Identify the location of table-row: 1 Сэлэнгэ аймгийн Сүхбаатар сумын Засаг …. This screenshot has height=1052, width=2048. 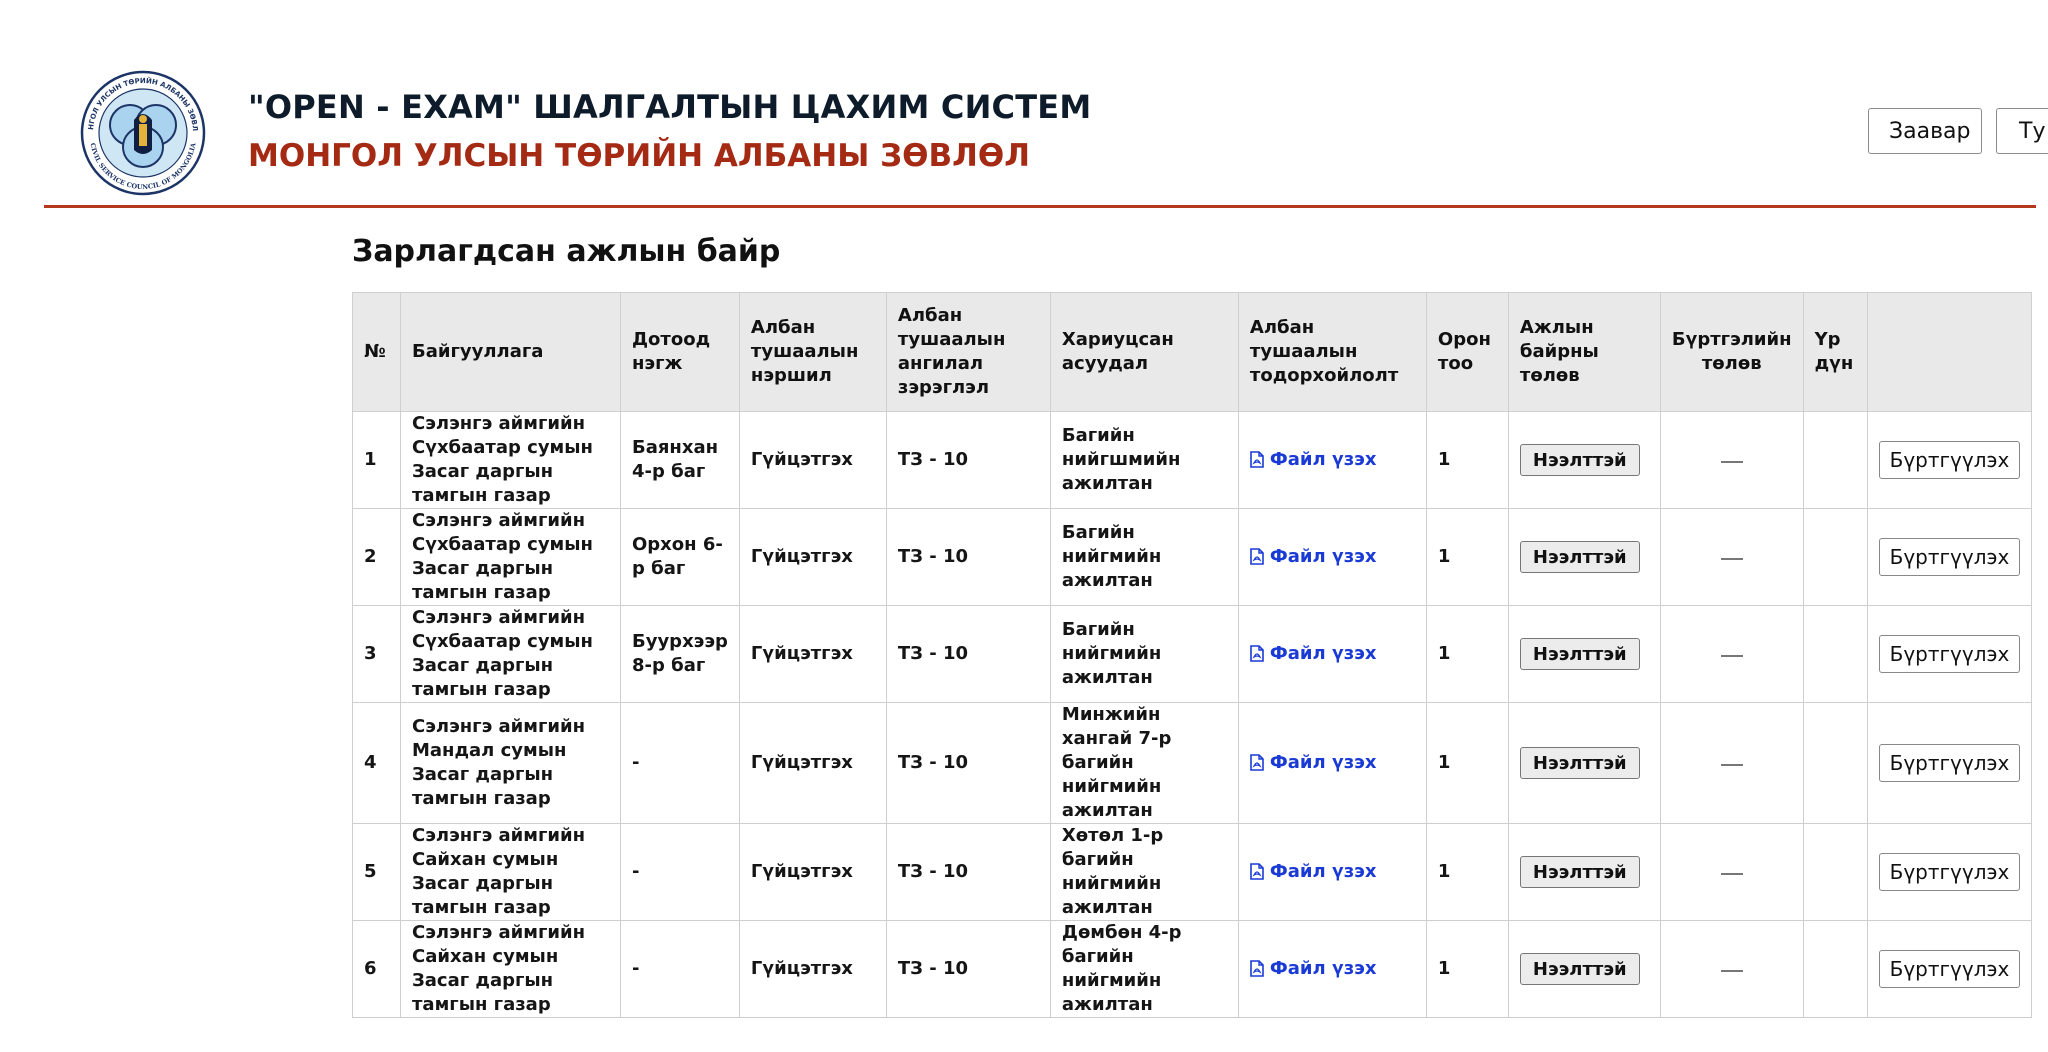
(1192, 460).